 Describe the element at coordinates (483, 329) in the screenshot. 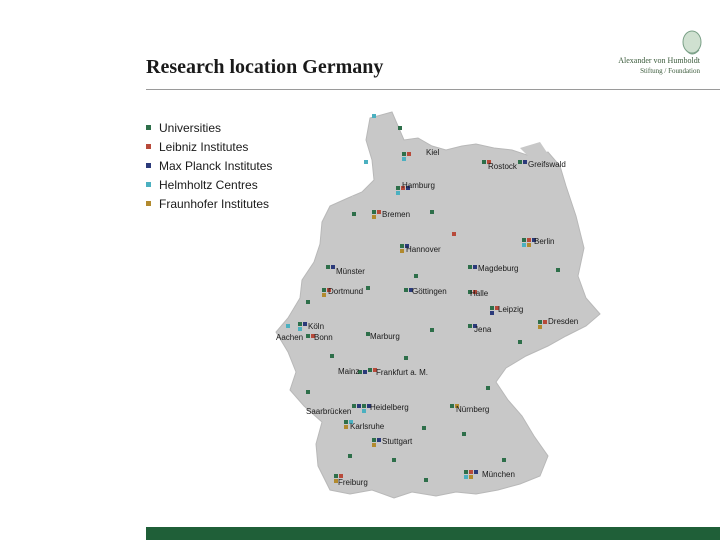

I see `city-jena: Jena` at that location.